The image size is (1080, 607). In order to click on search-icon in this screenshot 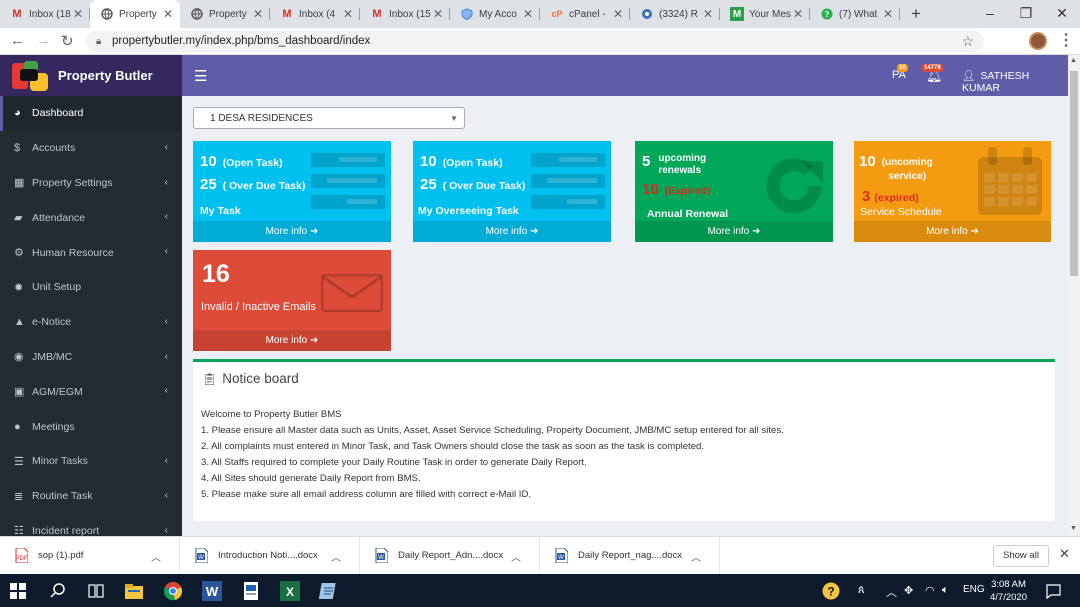, I will do `click(58, 591)`.